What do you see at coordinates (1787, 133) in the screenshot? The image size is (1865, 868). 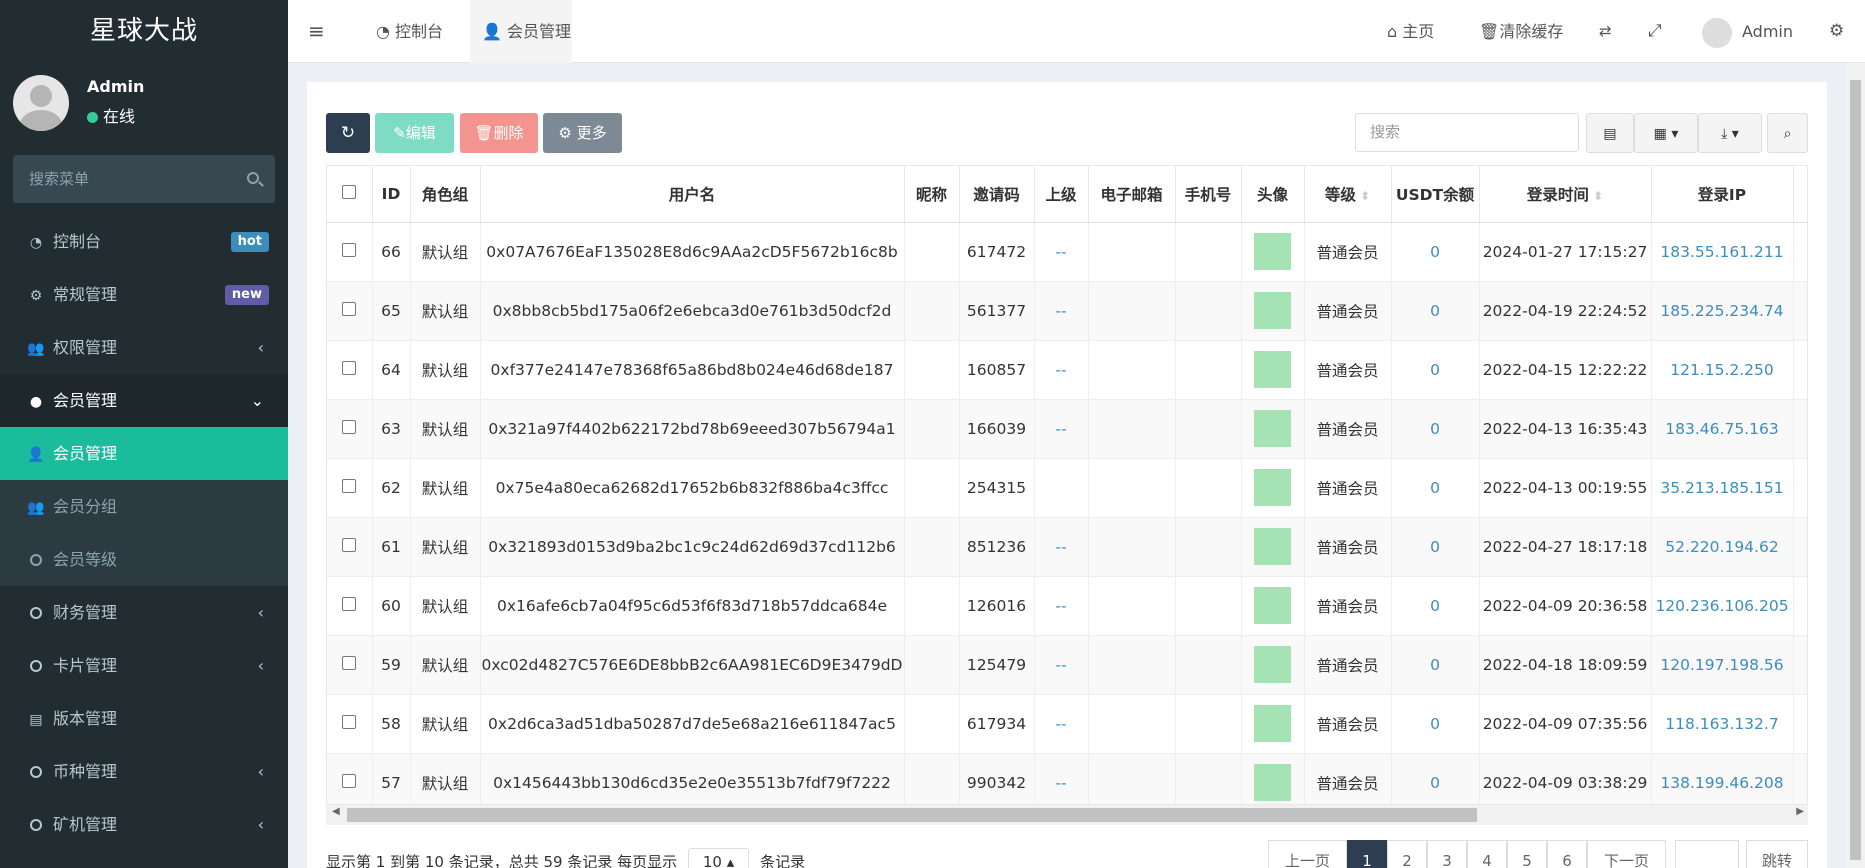 I see `search-button: ⌕` at bounding box center [1787, 133].